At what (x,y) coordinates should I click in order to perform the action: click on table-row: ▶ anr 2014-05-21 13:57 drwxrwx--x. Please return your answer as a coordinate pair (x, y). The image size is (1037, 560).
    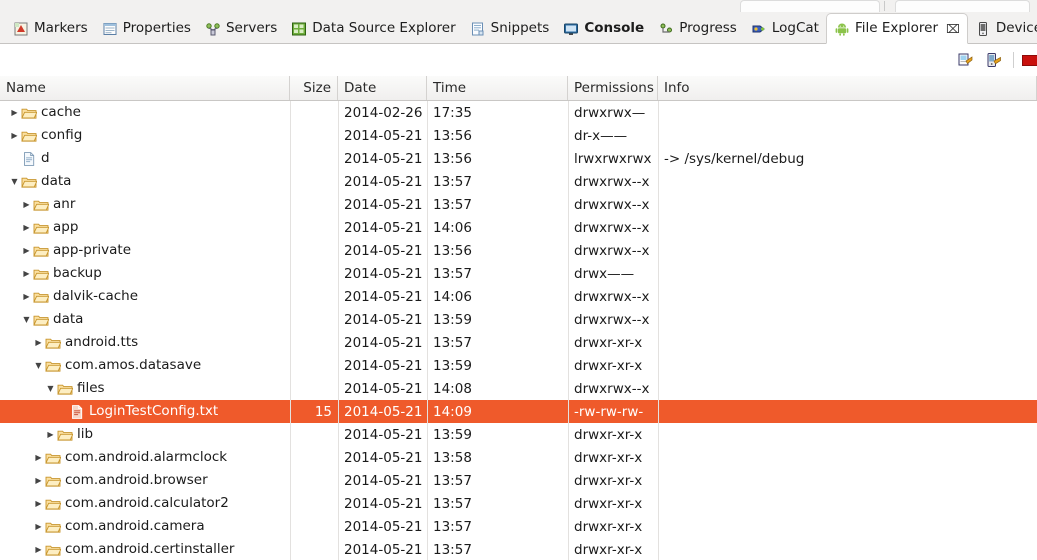
    Looking at the image, I should click on (518, 204).